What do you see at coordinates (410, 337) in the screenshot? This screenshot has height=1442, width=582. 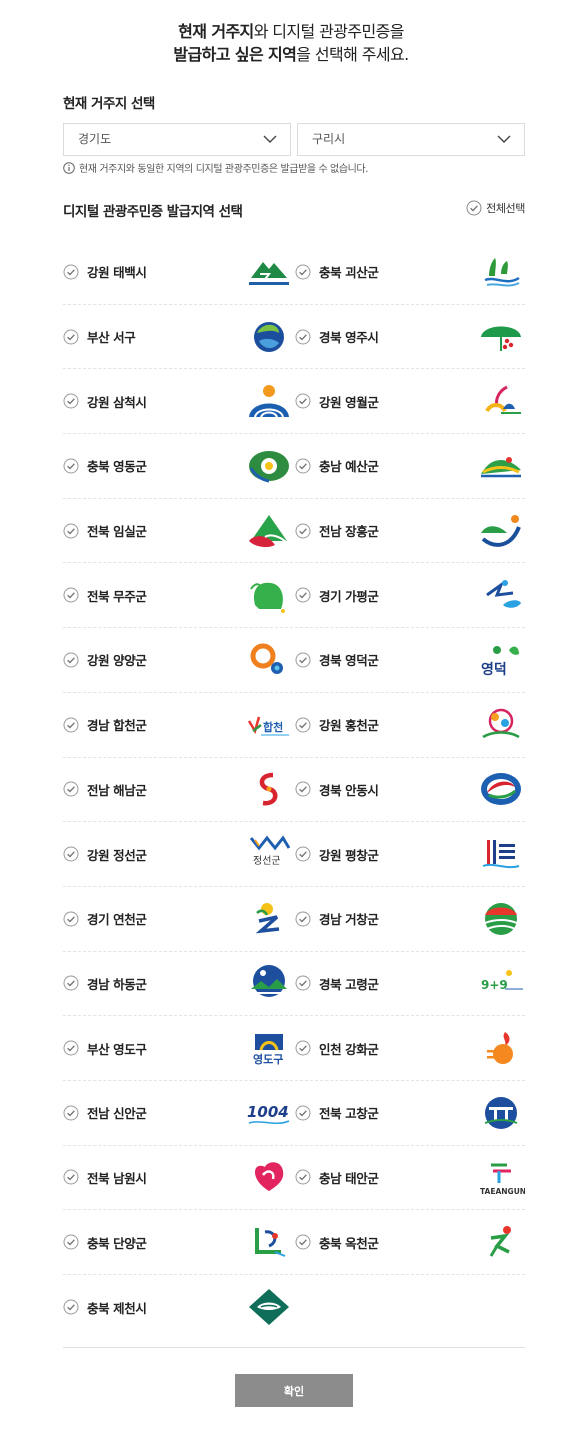 I see `region-item: 경북 영주시` at bounding box center [410, 337].